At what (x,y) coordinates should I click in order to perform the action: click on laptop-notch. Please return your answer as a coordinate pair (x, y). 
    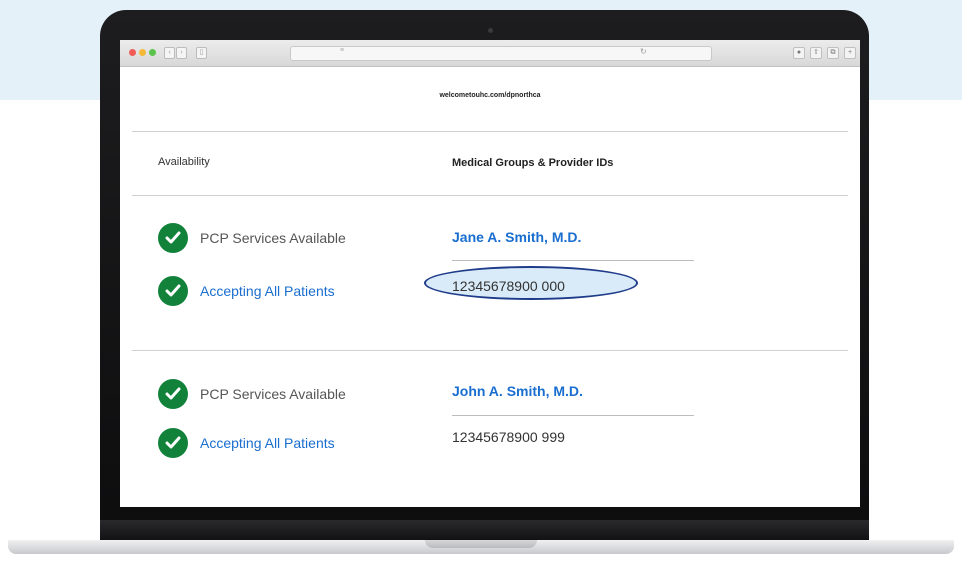
    Looking at the image, I should click on (481, 544).